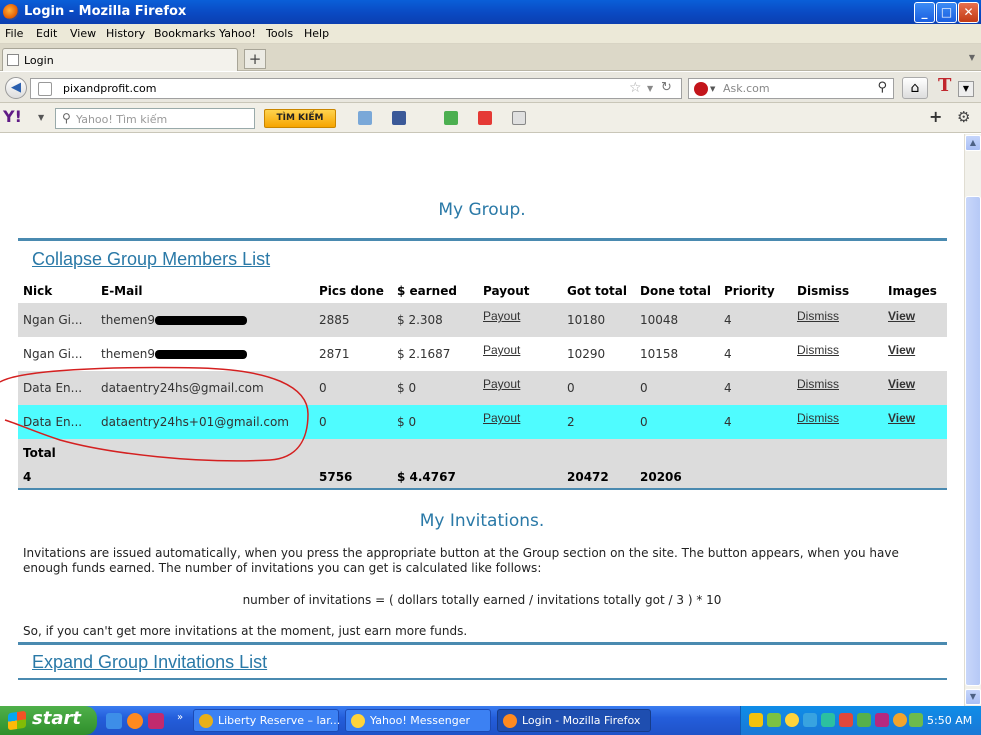 This screenshot has width=981, height=735. What do you see at coordinates (135, 721) in the screenshot?
I see `firefox-quicklaunch-icon` at bounding box center [135, 721].